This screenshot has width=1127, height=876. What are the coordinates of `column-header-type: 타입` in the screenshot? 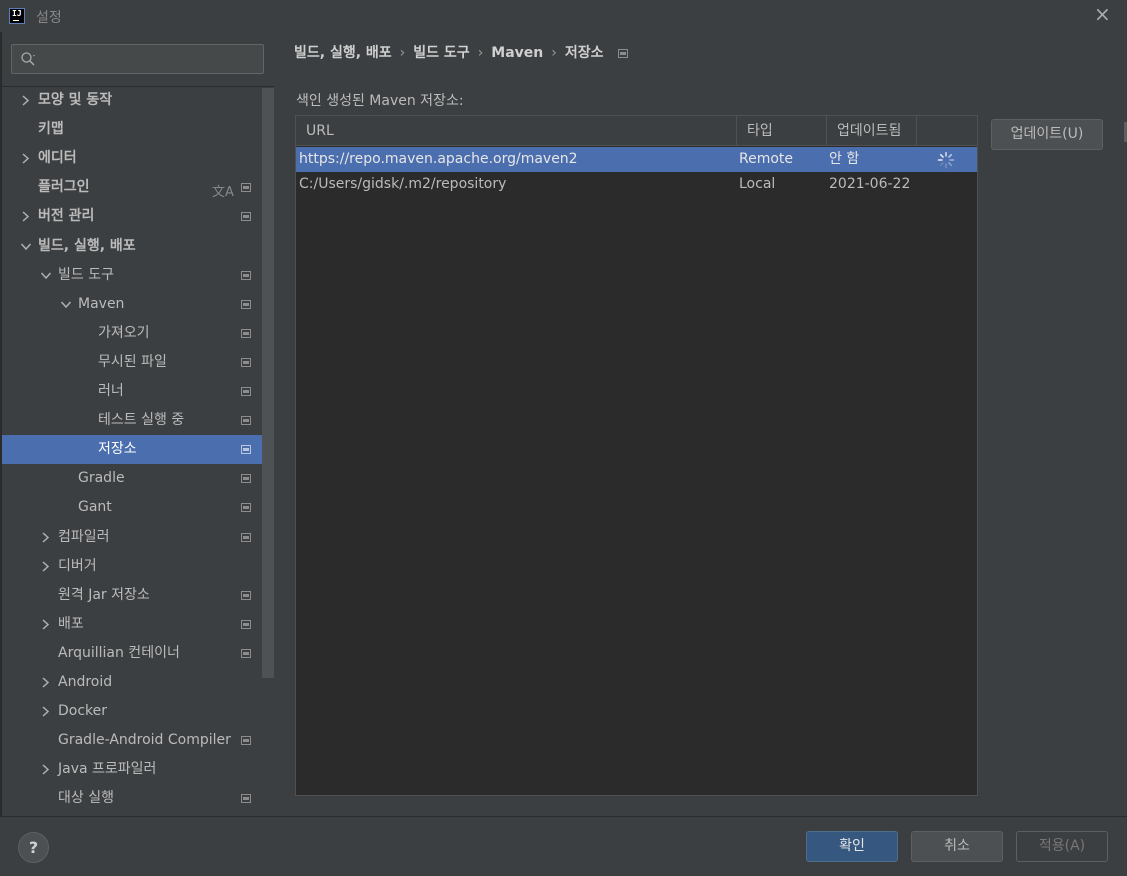 It's located at (782, 131).